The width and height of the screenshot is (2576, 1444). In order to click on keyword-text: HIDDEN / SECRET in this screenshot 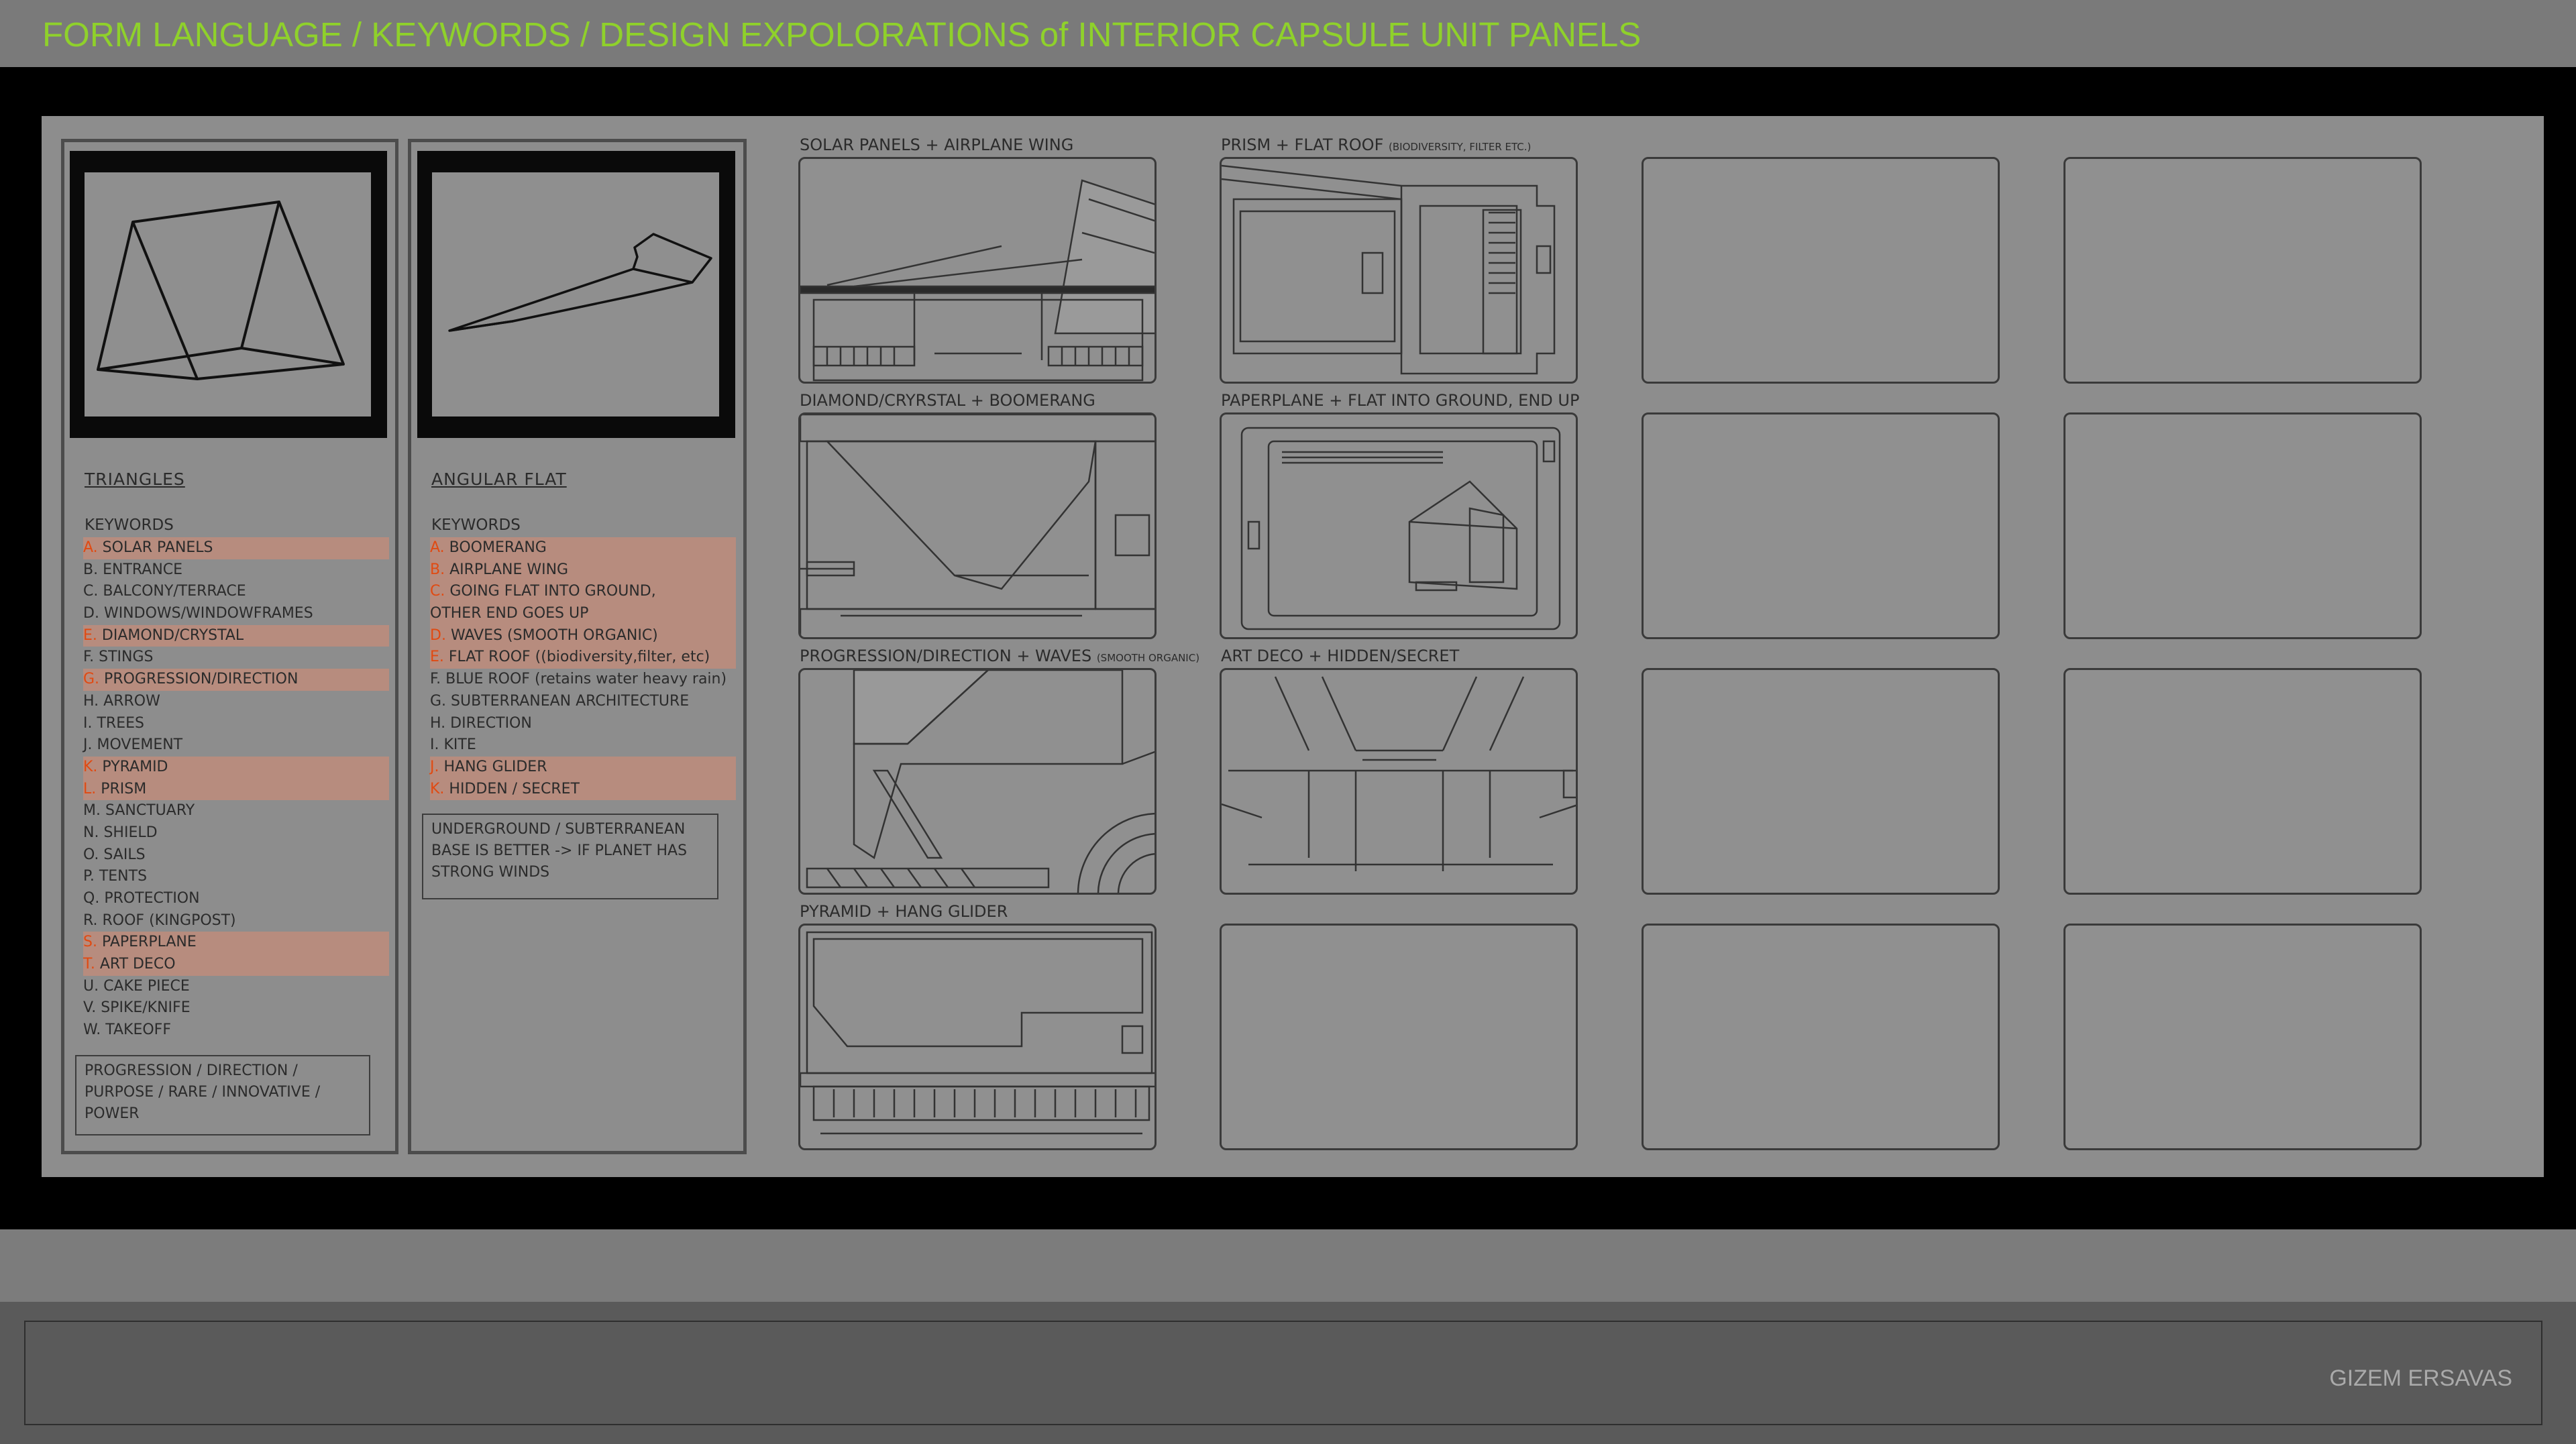, I will do `click(514, 788)`.